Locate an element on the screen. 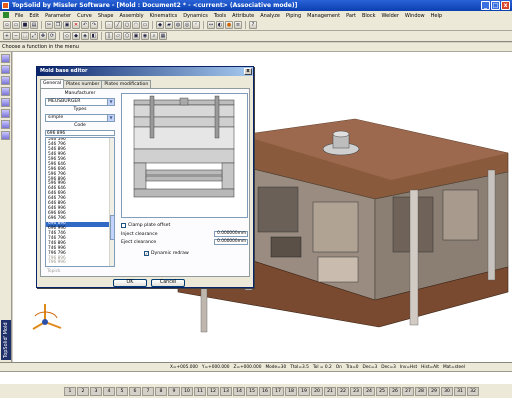 The image size is (512, 398). function-key-11: 11 is located at coordinates (200, 391).